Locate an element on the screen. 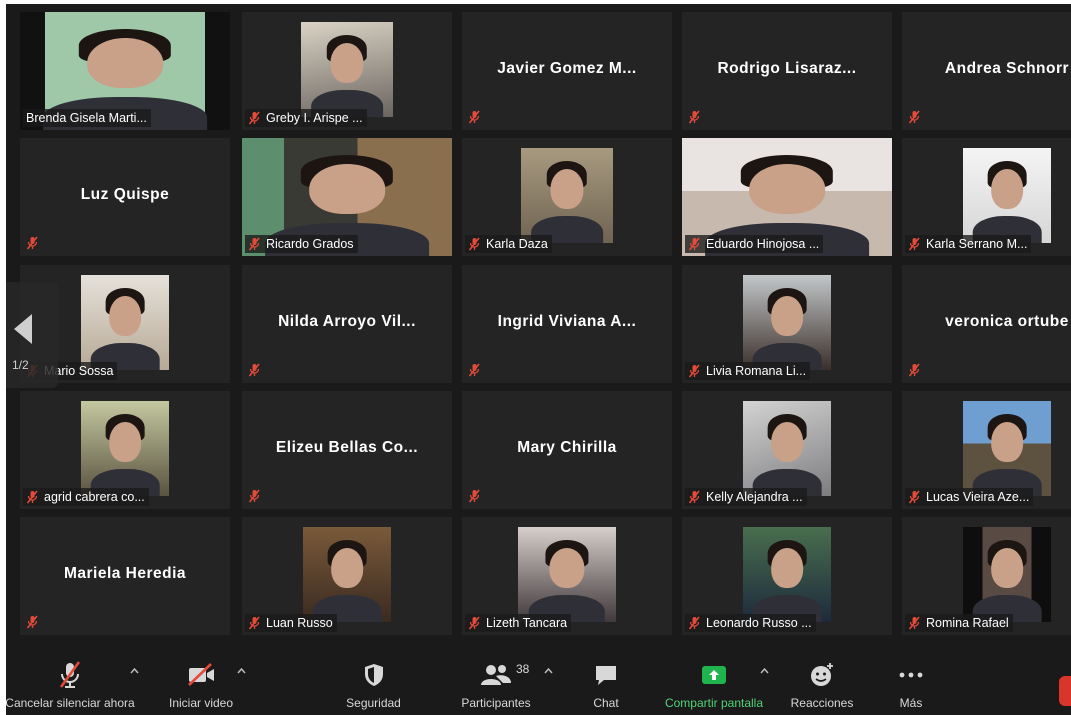 Image resolution: width=1071 pixels, height=715 pixels. chat-button: Chat is located at coordinates (606, 679).